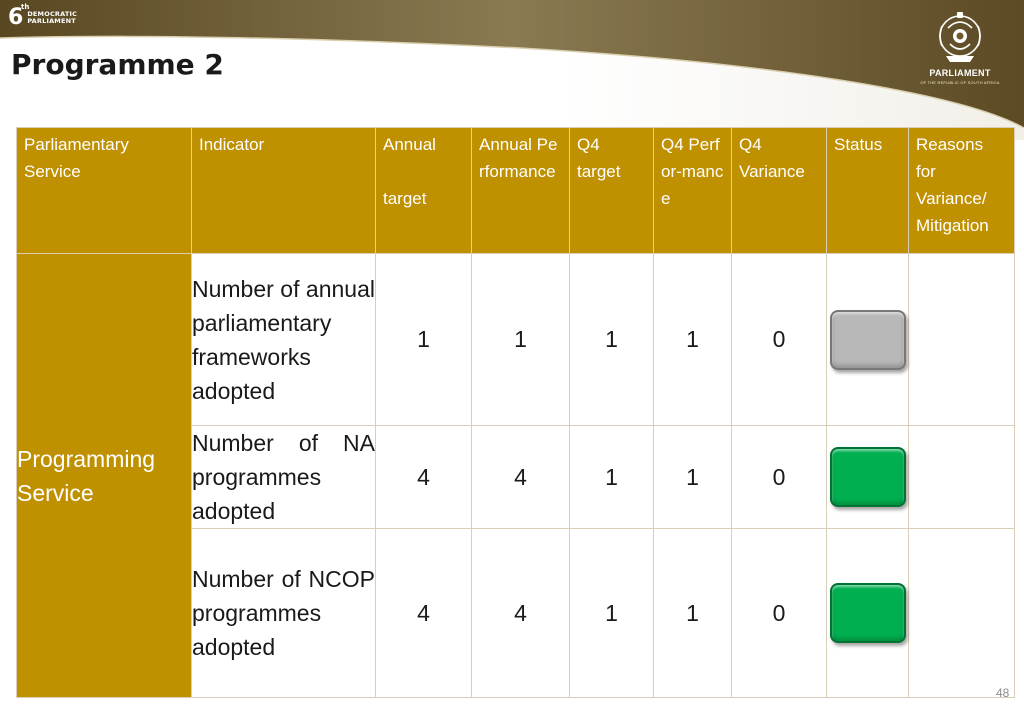 The width and height of the screenshot is (1024, 708). Describe the element at coordinates (25, 7) in the screenshot. I see `logo-superscript: th` at that location.